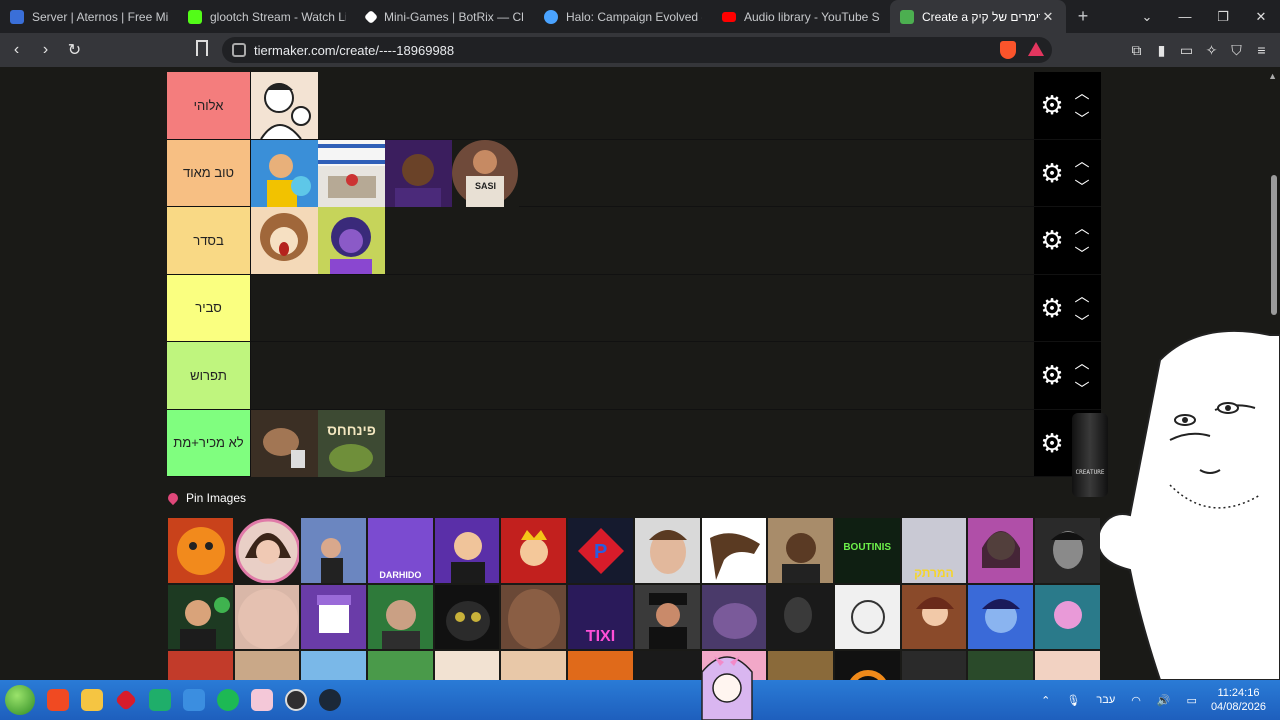 This screenshot has width=1280, height=720. I want to click on taskbar-app-pink, so click(261, 700).